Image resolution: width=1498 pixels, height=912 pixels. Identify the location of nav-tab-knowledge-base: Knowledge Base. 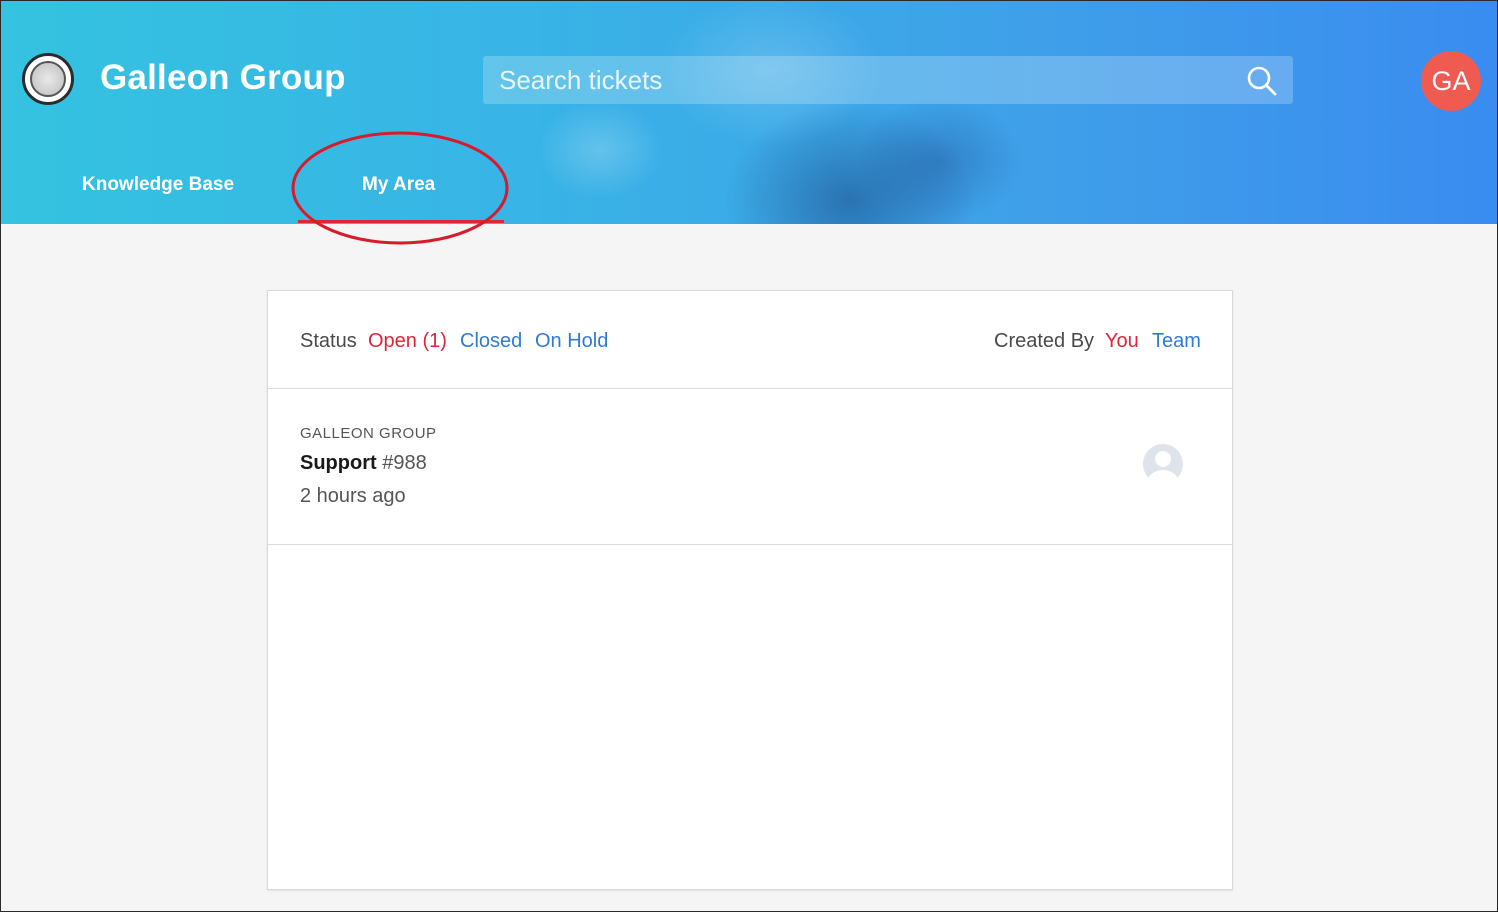
(158, 185).